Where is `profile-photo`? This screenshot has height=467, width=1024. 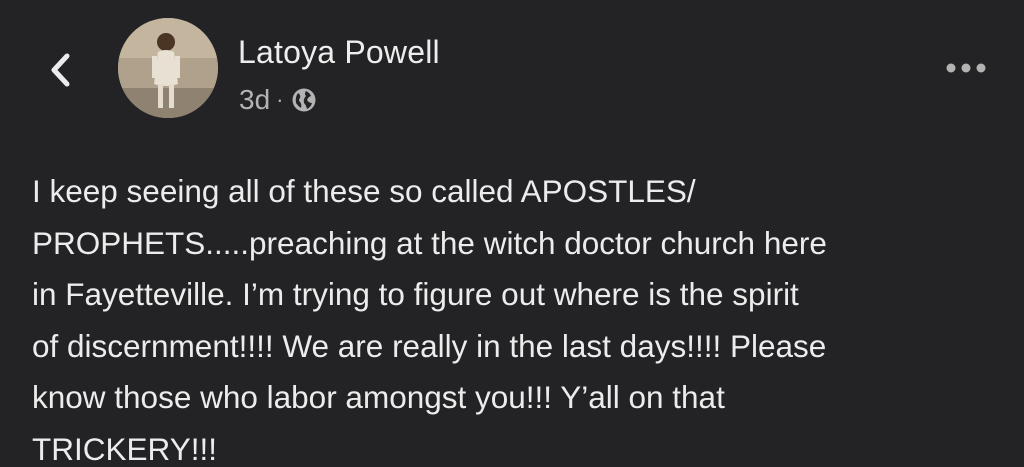
profile-photo is located at coordinates (168, 68).